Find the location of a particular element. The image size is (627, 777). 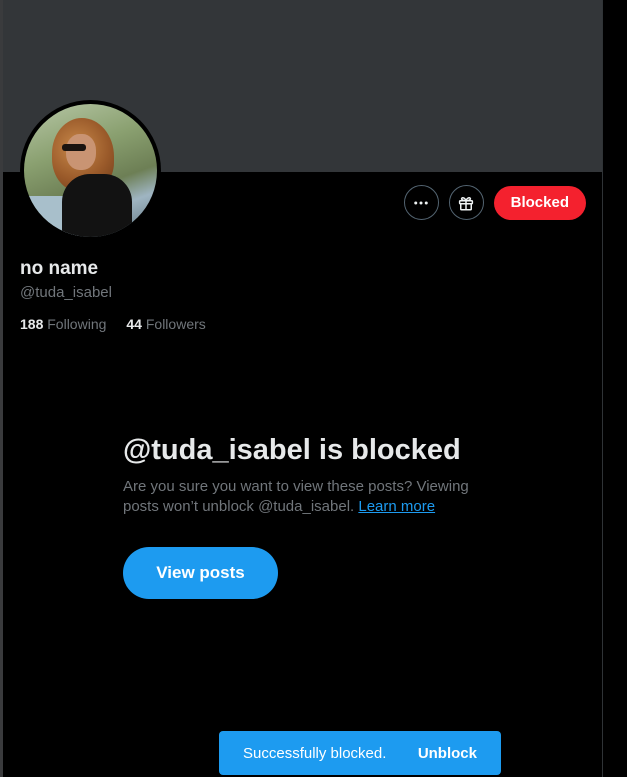

avatar-sunglasses is located at coordinates (74, 147).